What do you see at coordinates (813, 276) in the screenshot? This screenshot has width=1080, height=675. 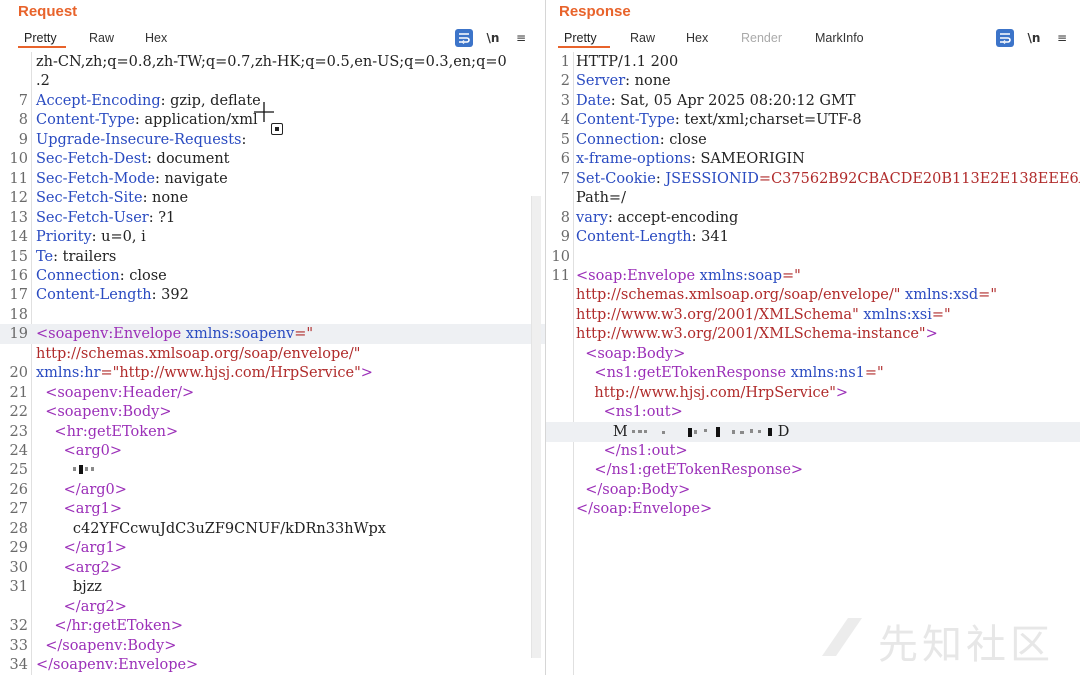 I see `code-line: 11 <soap:Envelope xmlns:soap="` at bounding box center [813, 276].